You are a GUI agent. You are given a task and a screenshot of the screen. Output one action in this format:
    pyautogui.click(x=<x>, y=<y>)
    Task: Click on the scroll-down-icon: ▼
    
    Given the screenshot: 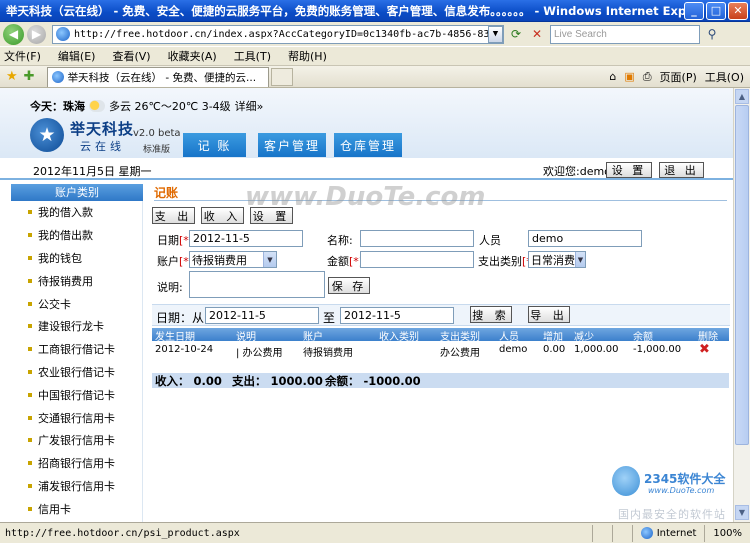 What is the action you would take?
    pyautogui.click(x=742, y=512)
    